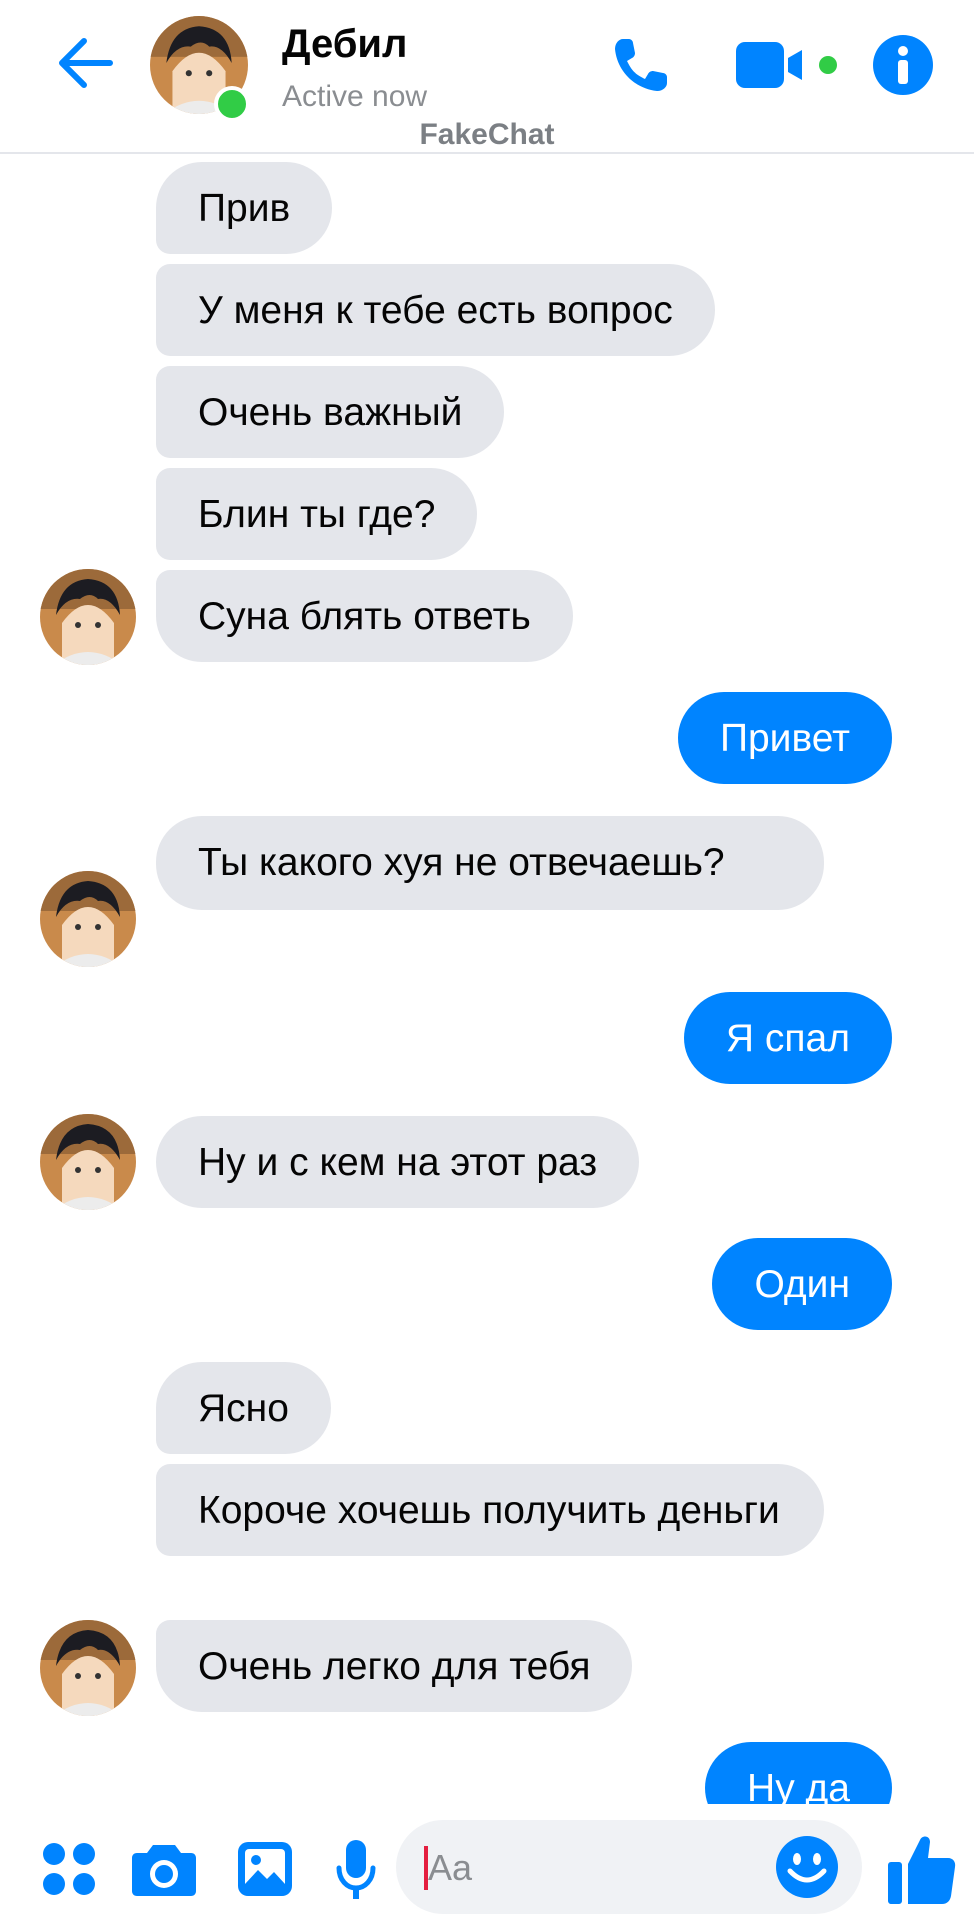  Describe the element at coordinates (330, 412) in the screenshot. I see `message-bubble-incoming: Очень важный` at that location.